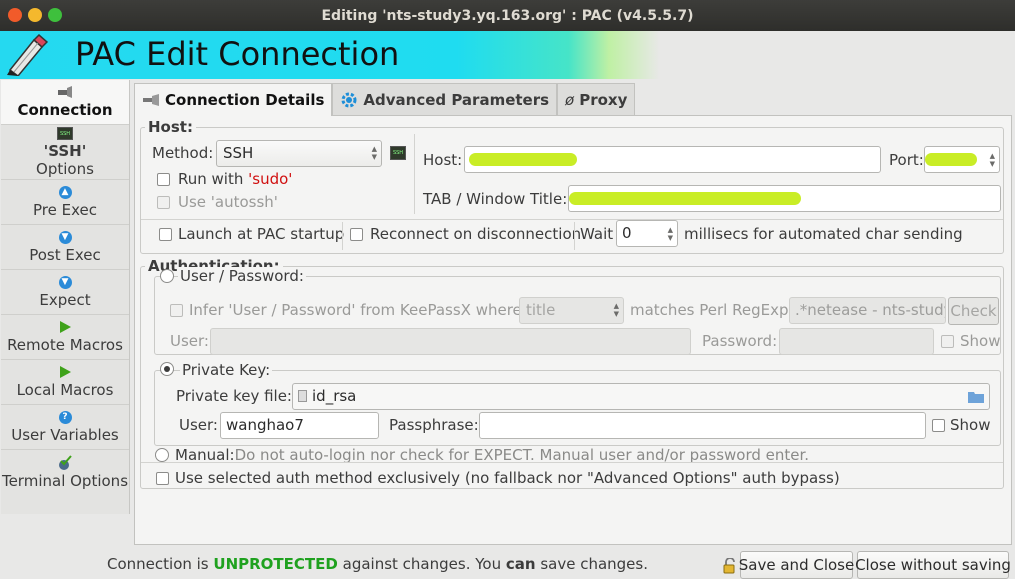 The image size is (1015, 579). Describe the element at coordinates (740, 341) in the screenshot. I see `password-label: Password:` at that location.